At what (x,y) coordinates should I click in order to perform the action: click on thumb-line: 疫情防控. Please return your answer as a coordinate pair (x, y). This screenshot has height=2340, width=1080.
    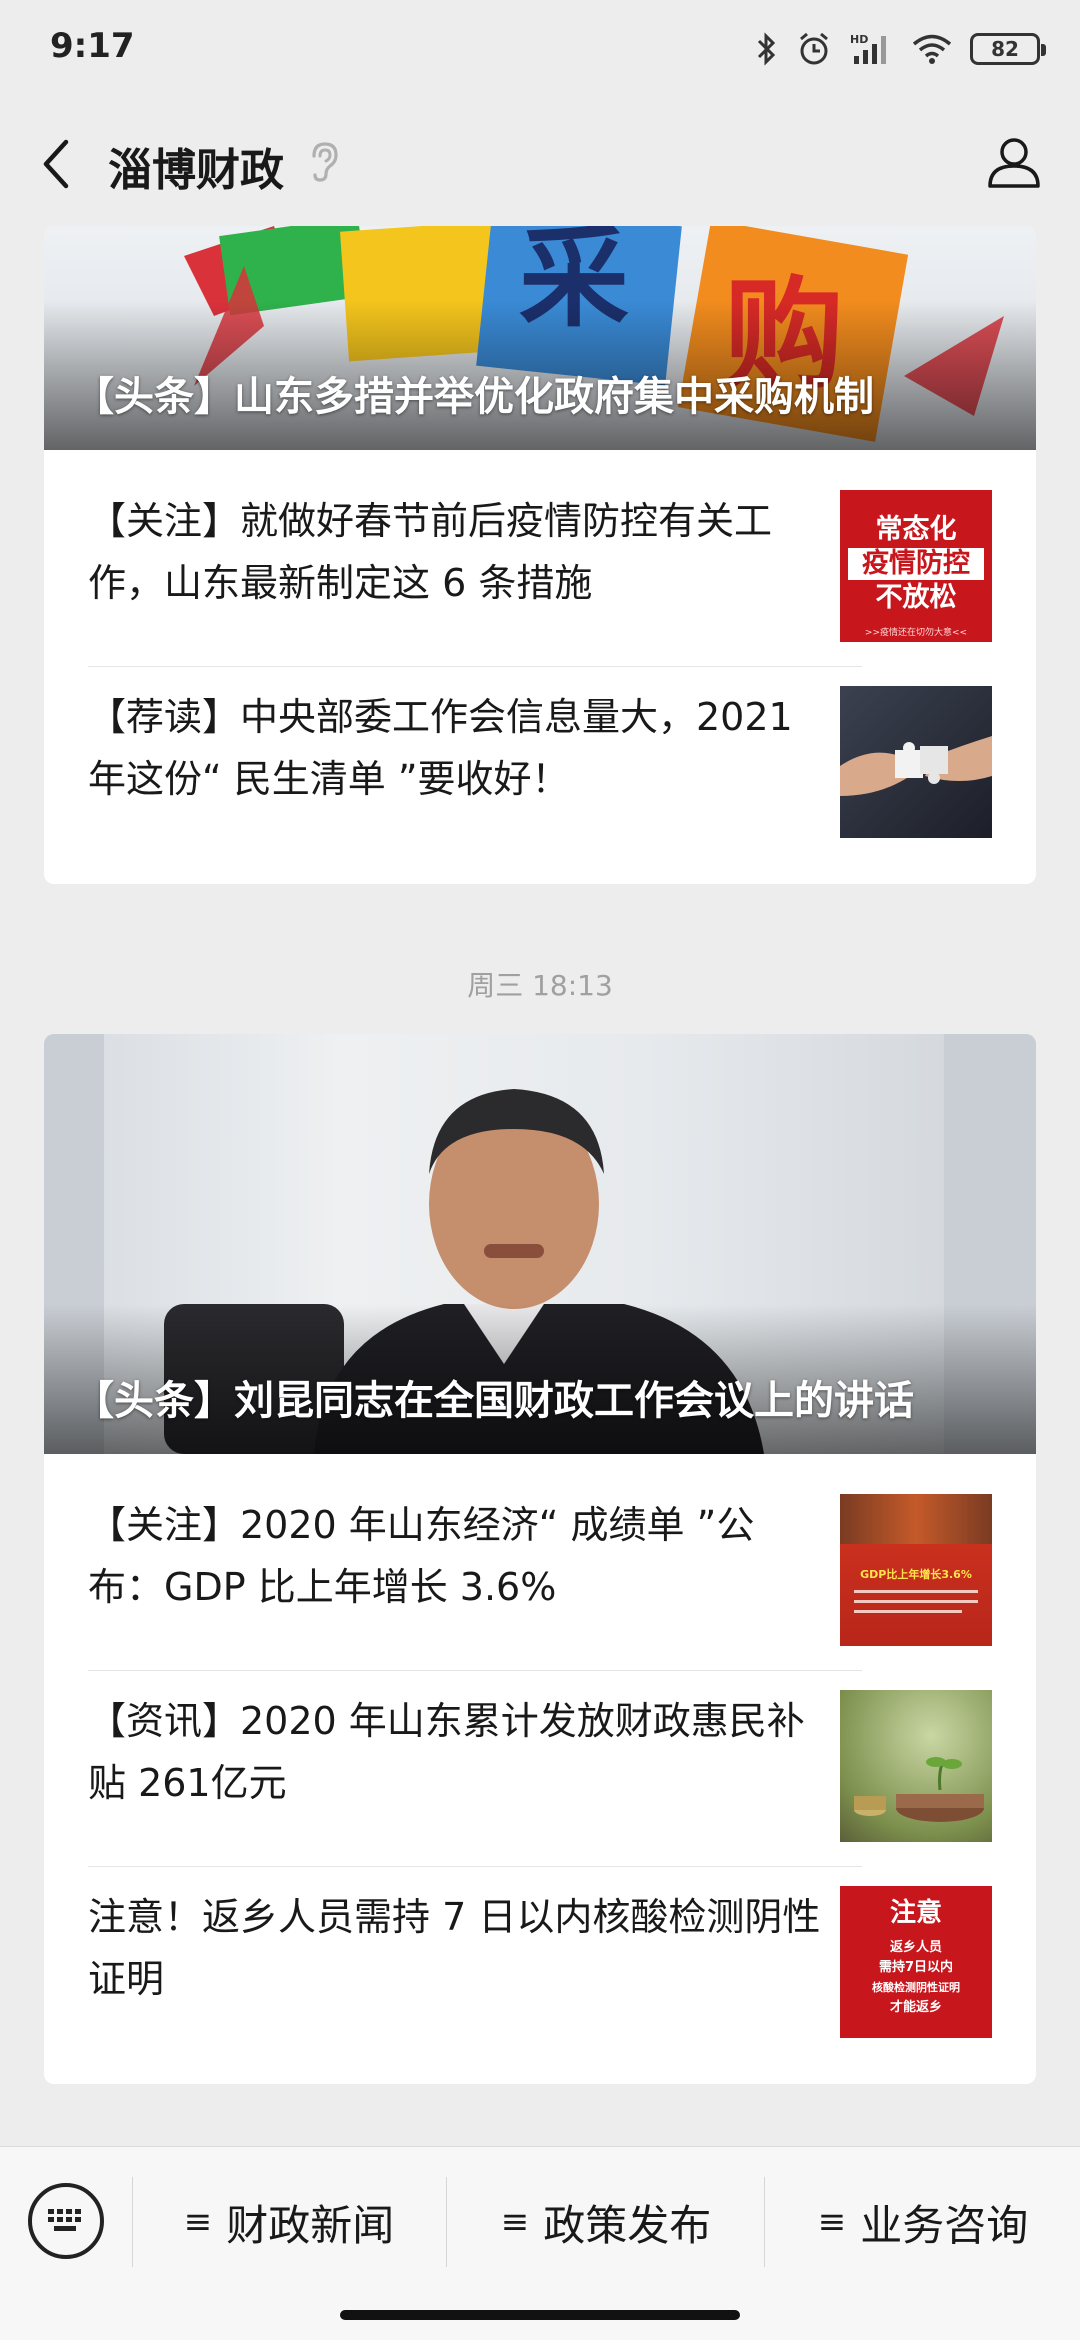
    Looking at the image, I should click on (916, 564).